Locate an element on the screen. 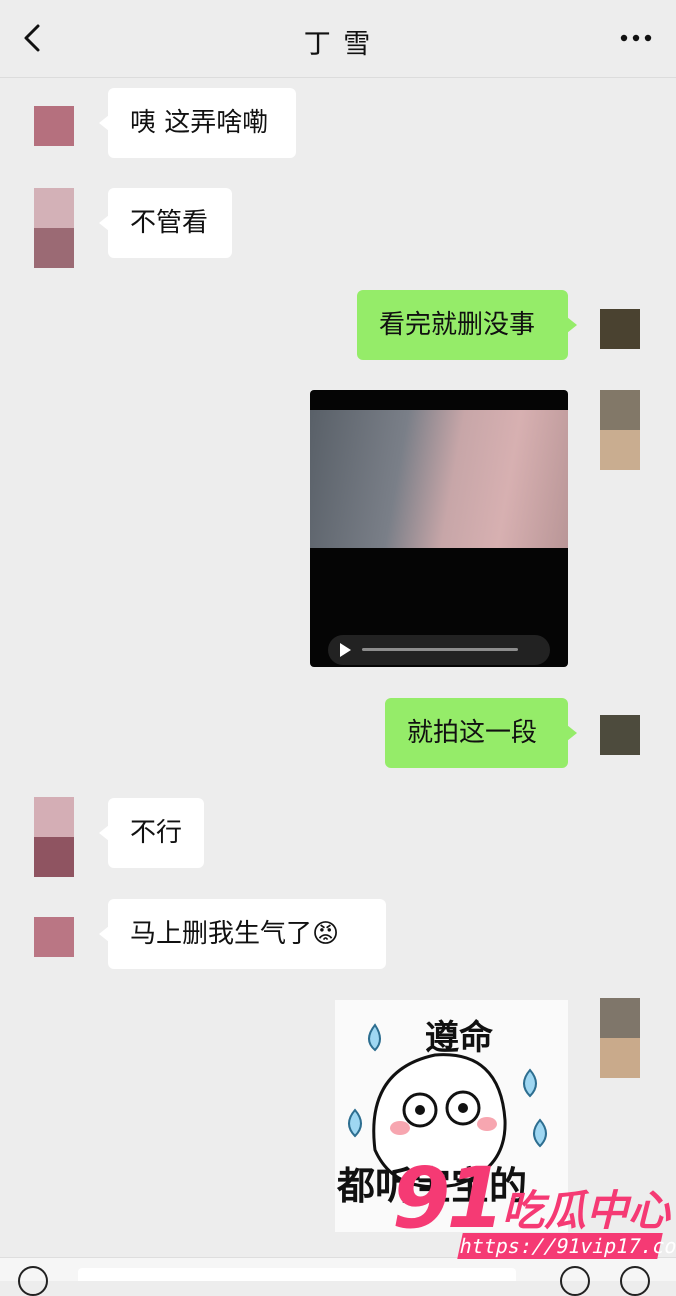  emoji-icon is located at coordinates (575, 1281).